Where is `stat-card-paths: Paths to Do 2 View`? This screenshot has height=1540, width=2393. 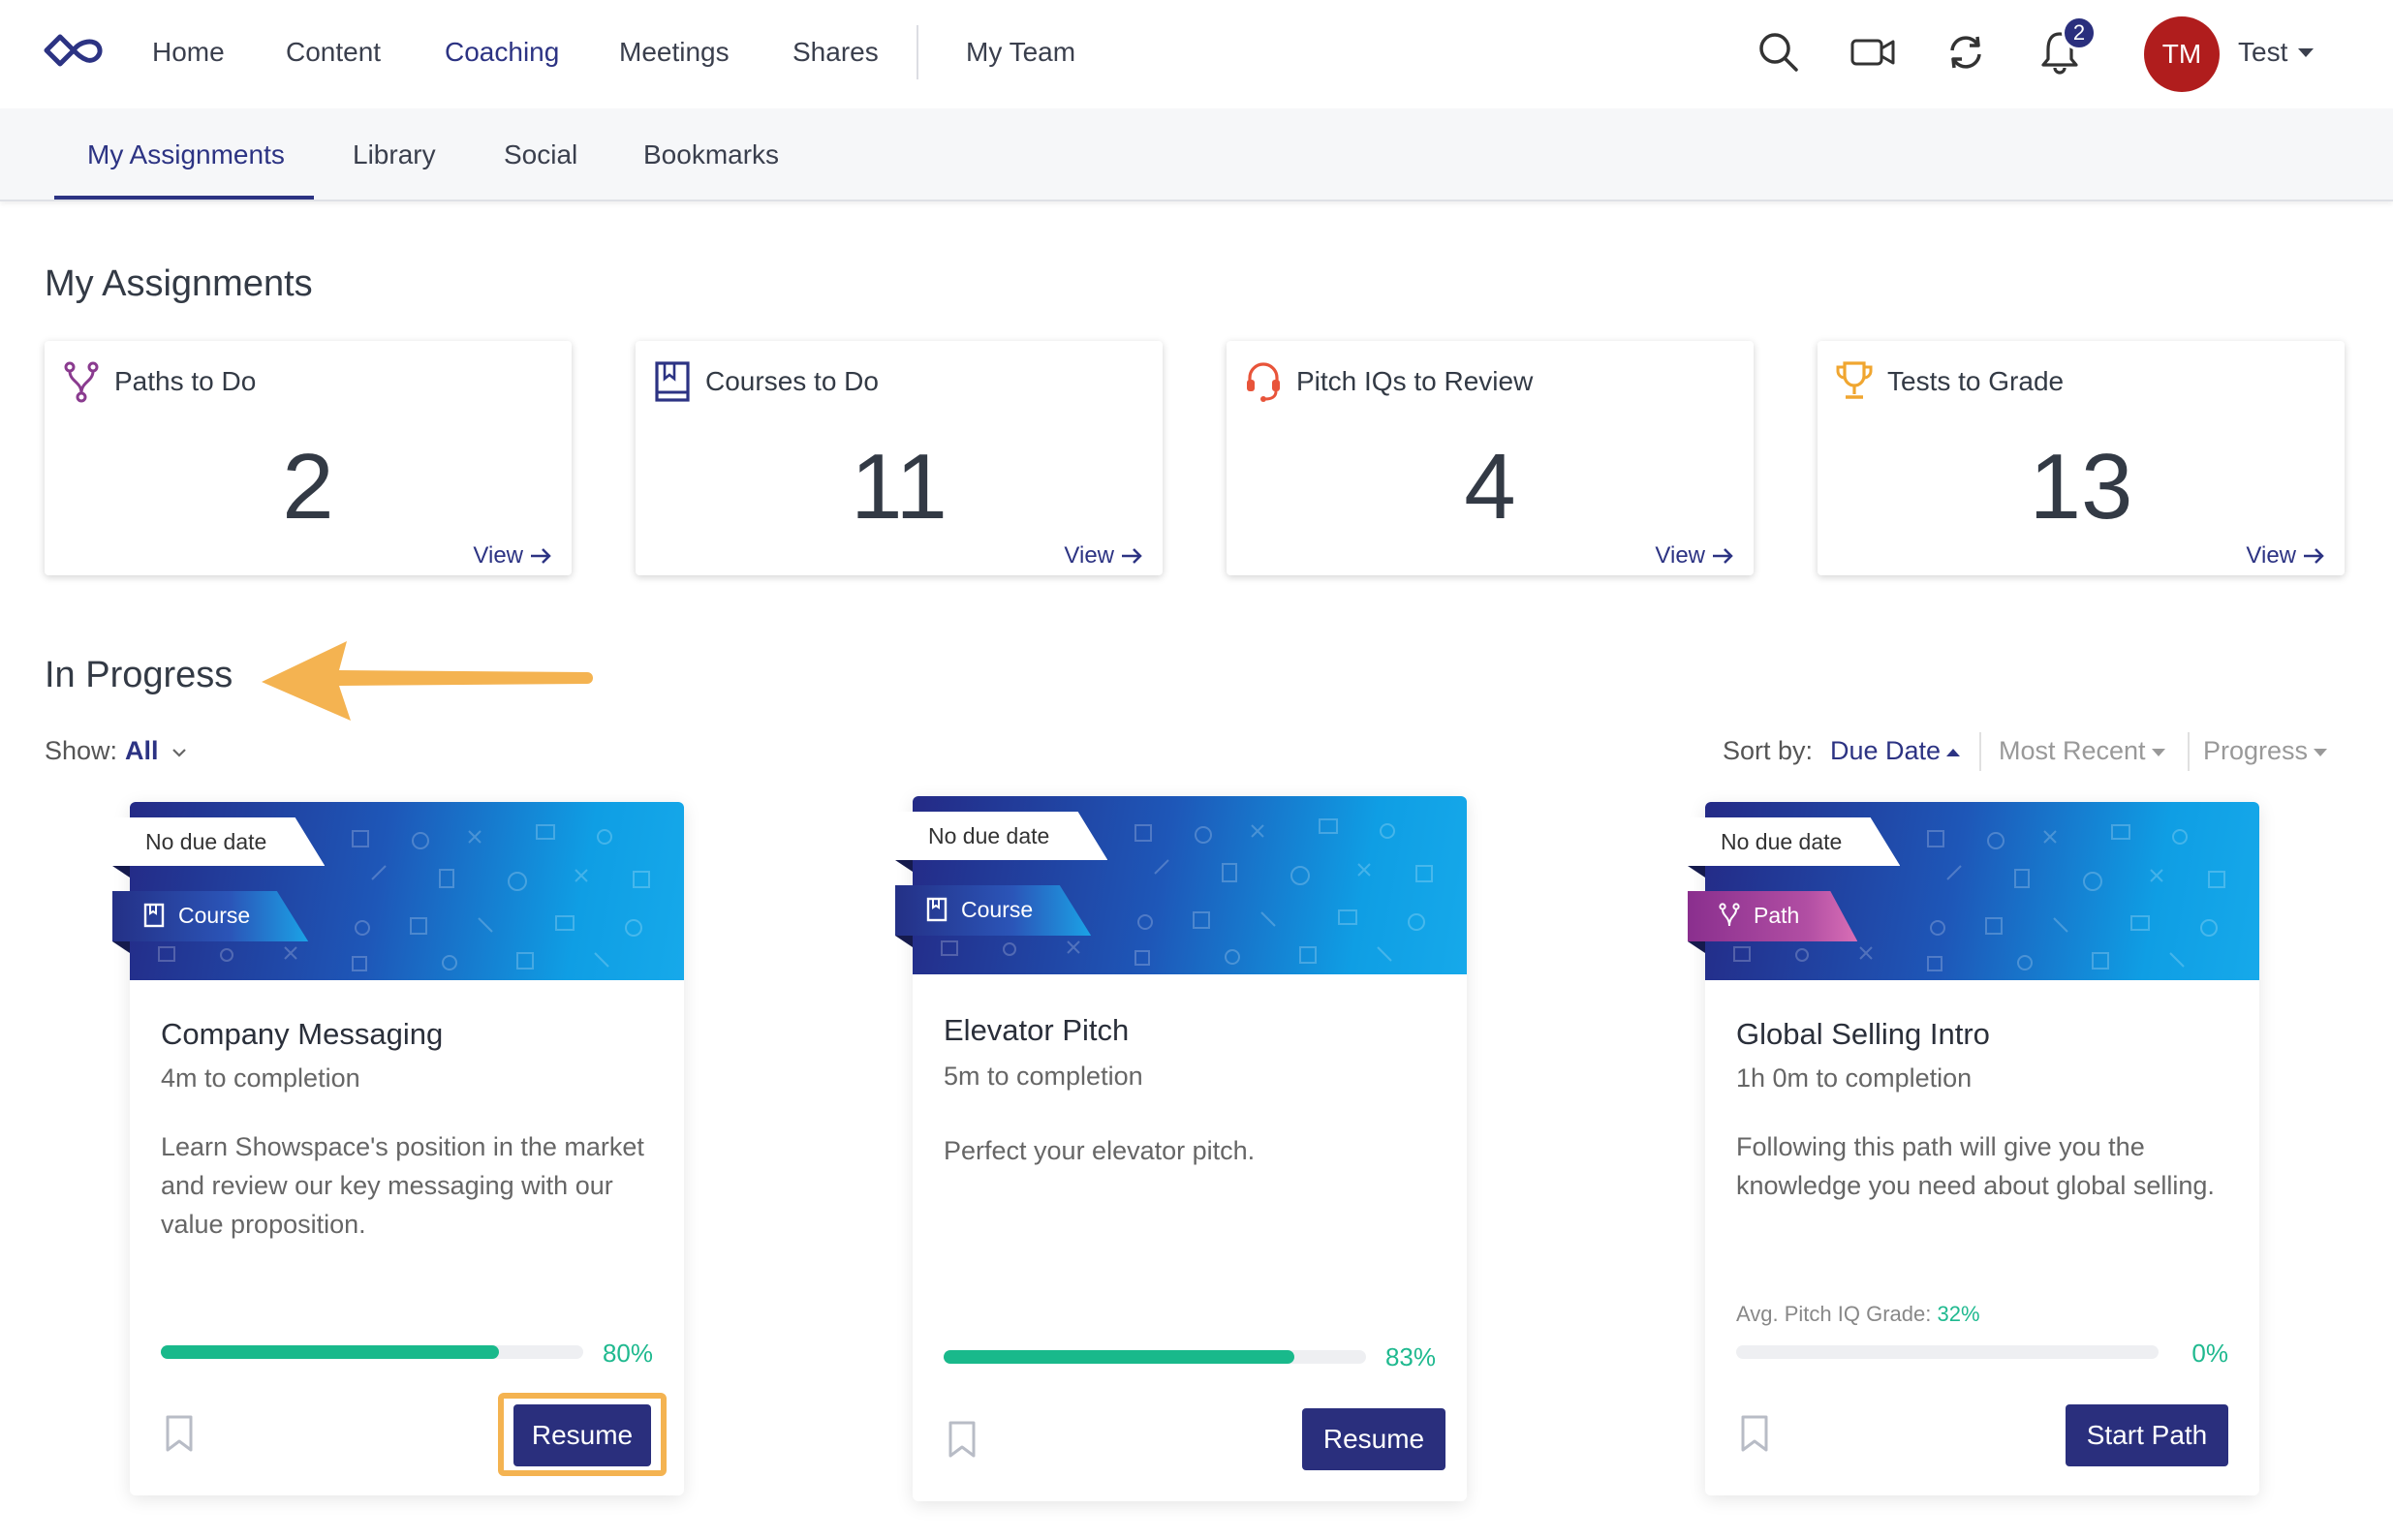 stat-card-paths: Paths to Do 2 View is located at coordinates (308, 458).